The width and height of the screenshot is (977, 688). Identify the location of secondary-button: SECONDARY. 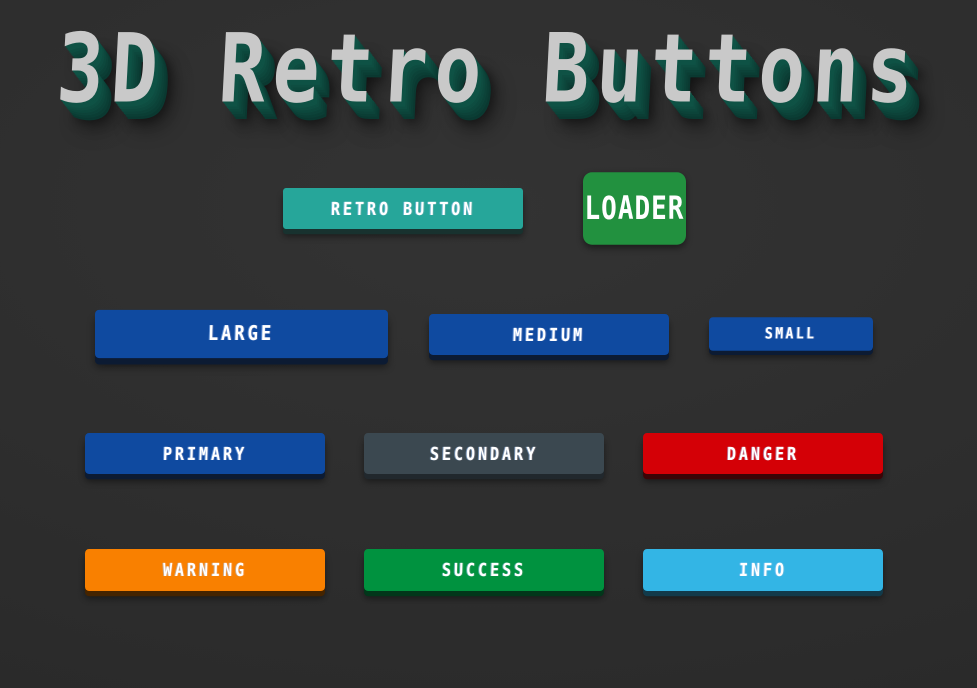
(484, 453).